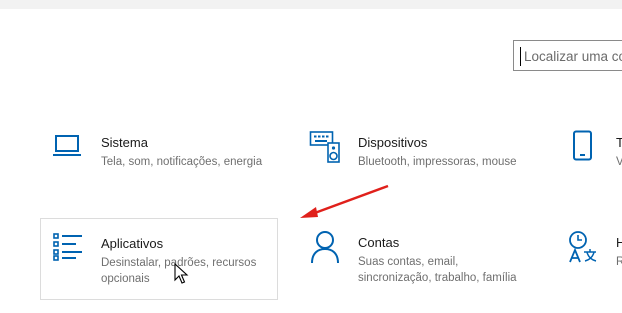  I want to click on search-input, so click(573, 56).